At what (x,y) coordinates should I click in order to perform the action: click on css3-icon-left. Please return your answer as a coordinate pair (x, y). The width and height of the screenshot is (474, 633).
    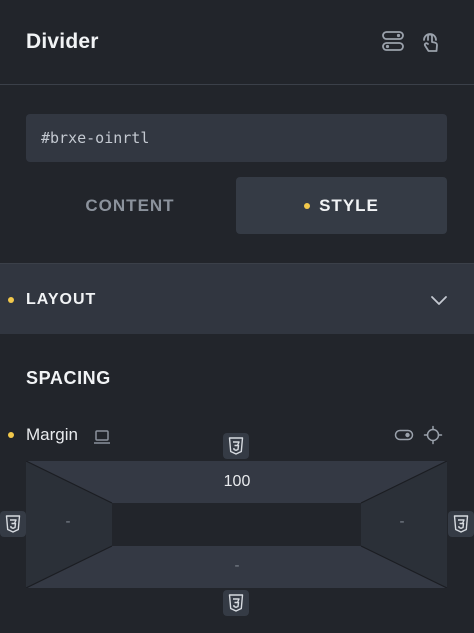
    Looking at the image, I should click on (13, 524).